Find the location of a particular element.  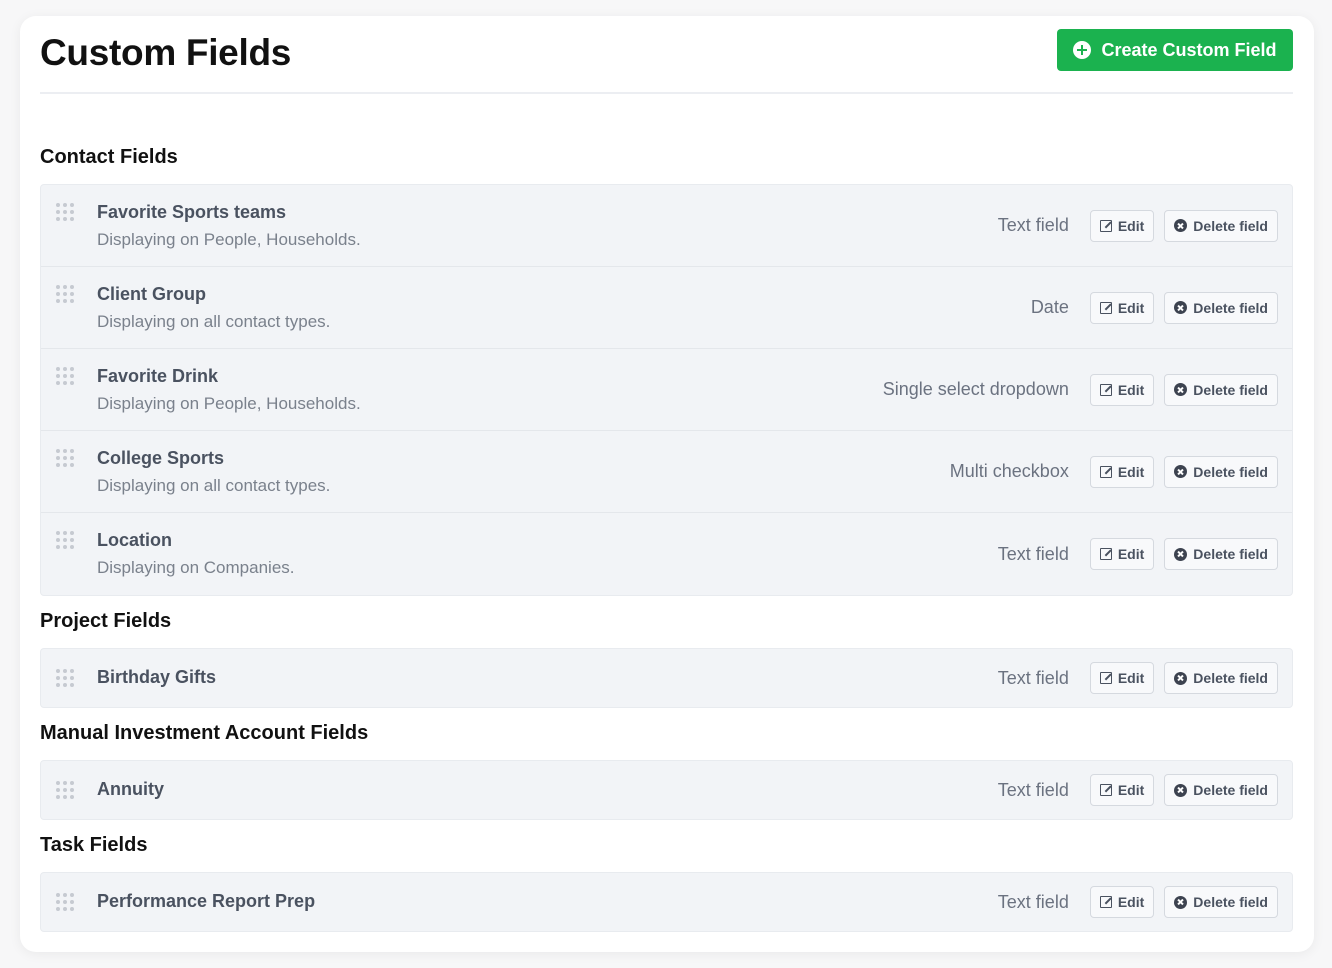

create-button-label: Create Custom Field is located at coordinates (1189, 49).